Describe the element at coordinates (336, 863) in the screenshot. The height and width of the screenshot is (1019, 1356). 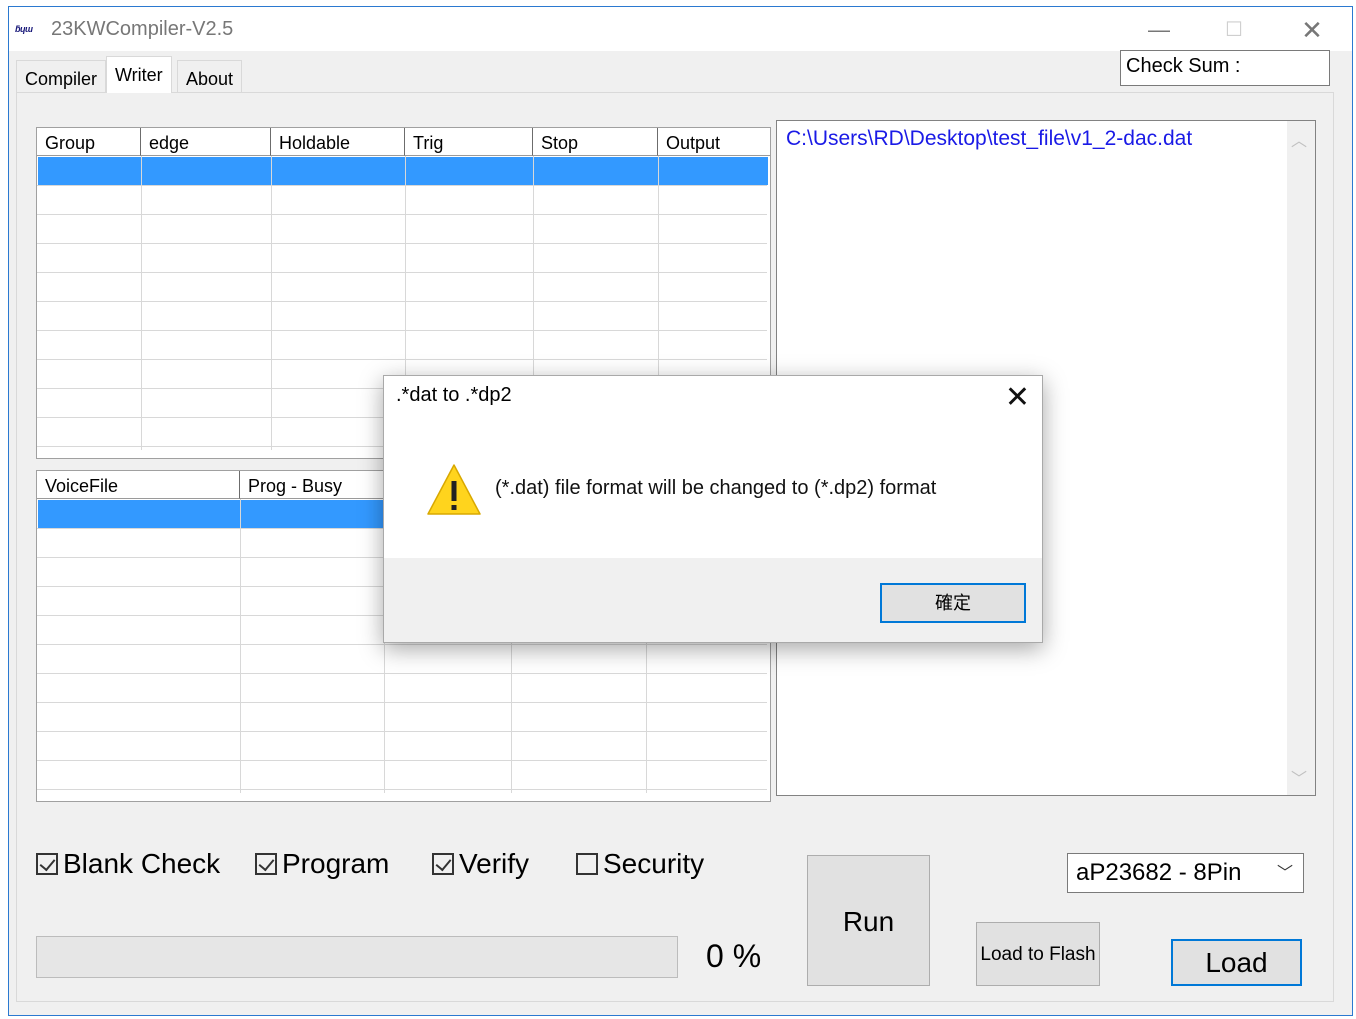
I see `program-label: Program` at that location.